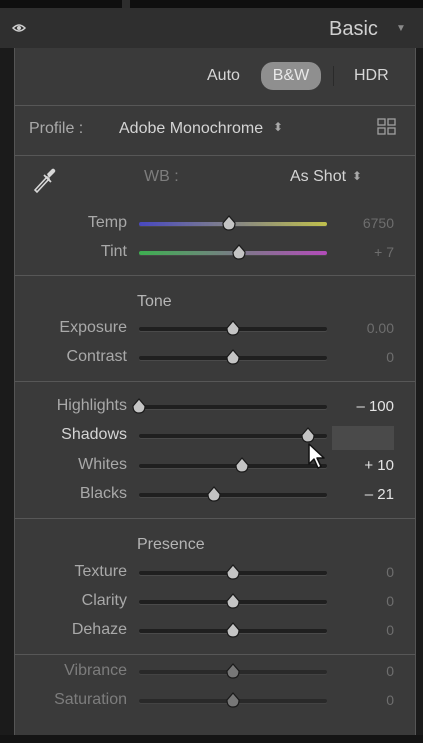 This screenshot has width=423, height=743. What do you see at coordinates (56, 128) in the screenshot?
I see `profile-label: Profile :` at bounding box center [56, 128].